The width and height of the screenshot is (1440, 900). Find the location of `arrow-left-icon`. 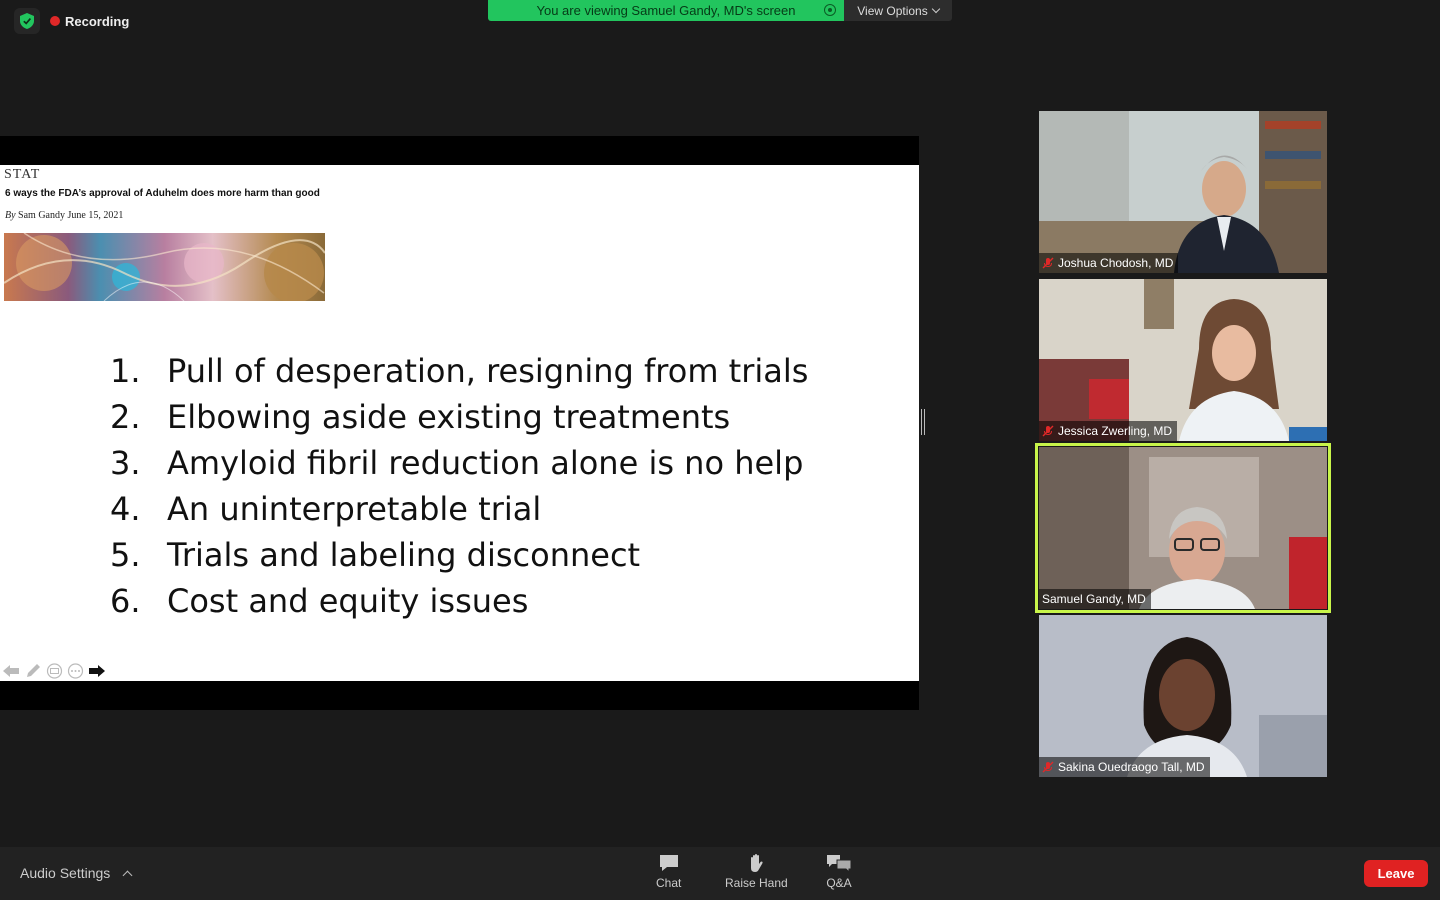

arrow-left-icon is located at coordinates (11, 671).